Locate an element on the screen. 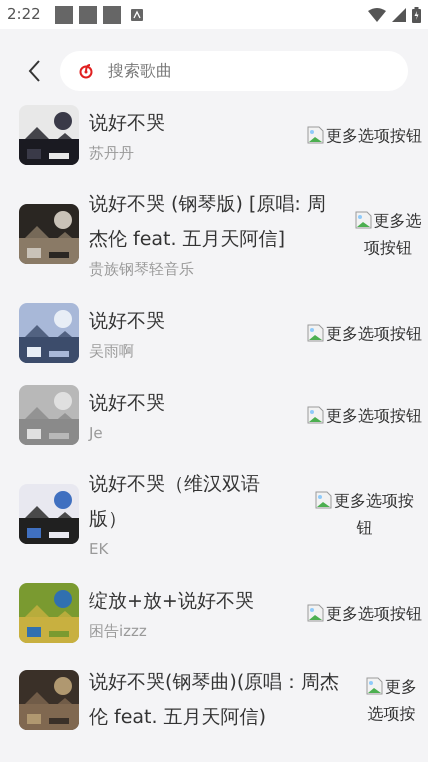 This screenshot has height=762, width=428. search-field: 搜索歌曲 is located at coordinates (234, 71).